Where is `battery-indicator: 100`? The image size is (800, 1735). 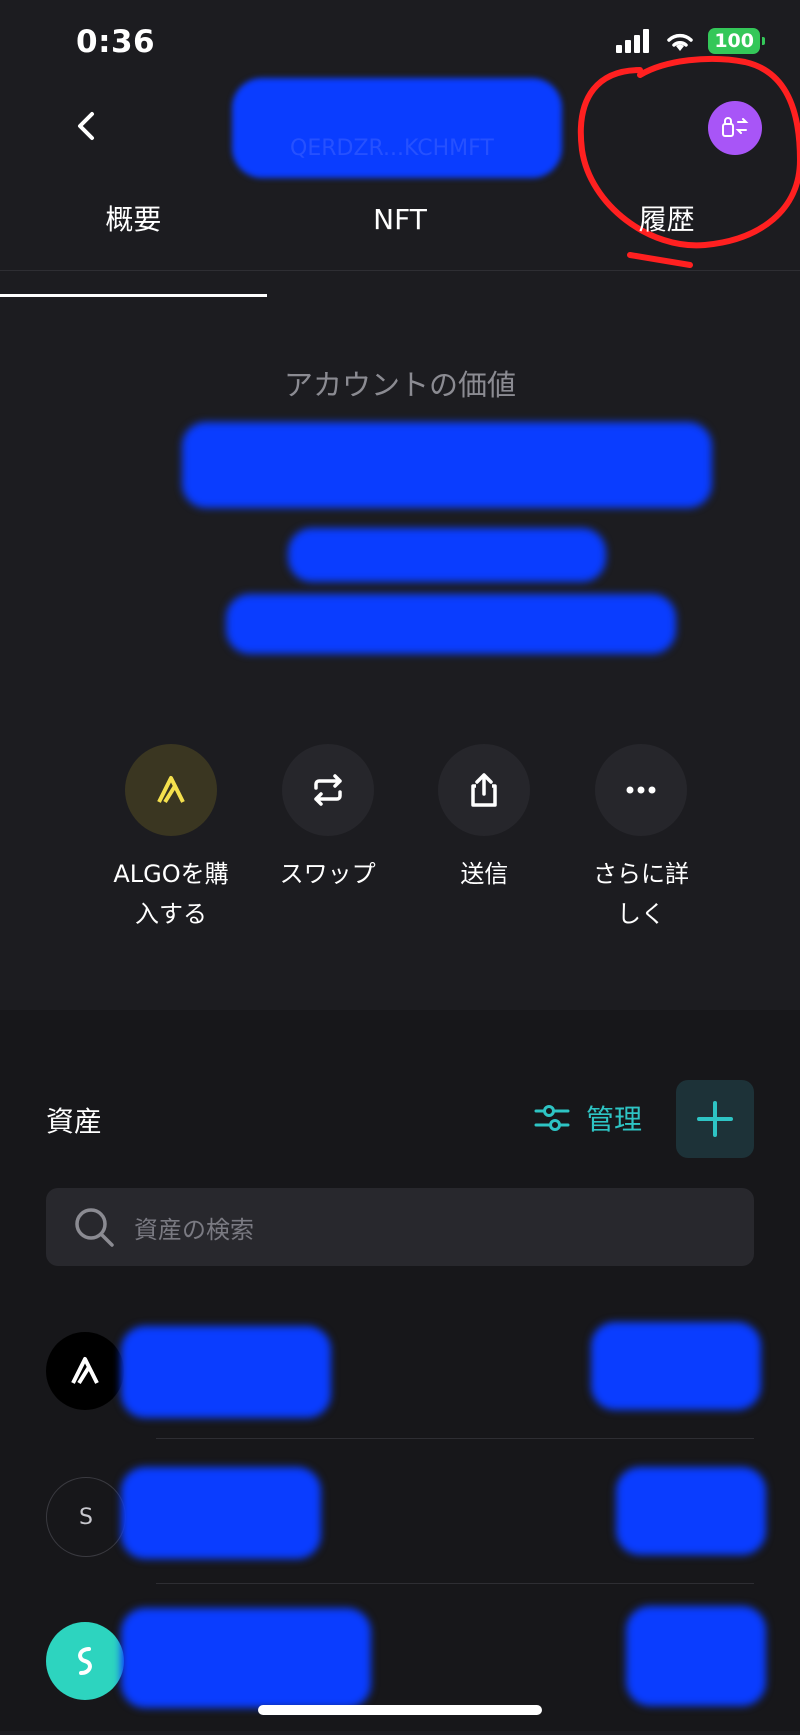
battery-indicator: 100 is located at coordinates (736, 41).